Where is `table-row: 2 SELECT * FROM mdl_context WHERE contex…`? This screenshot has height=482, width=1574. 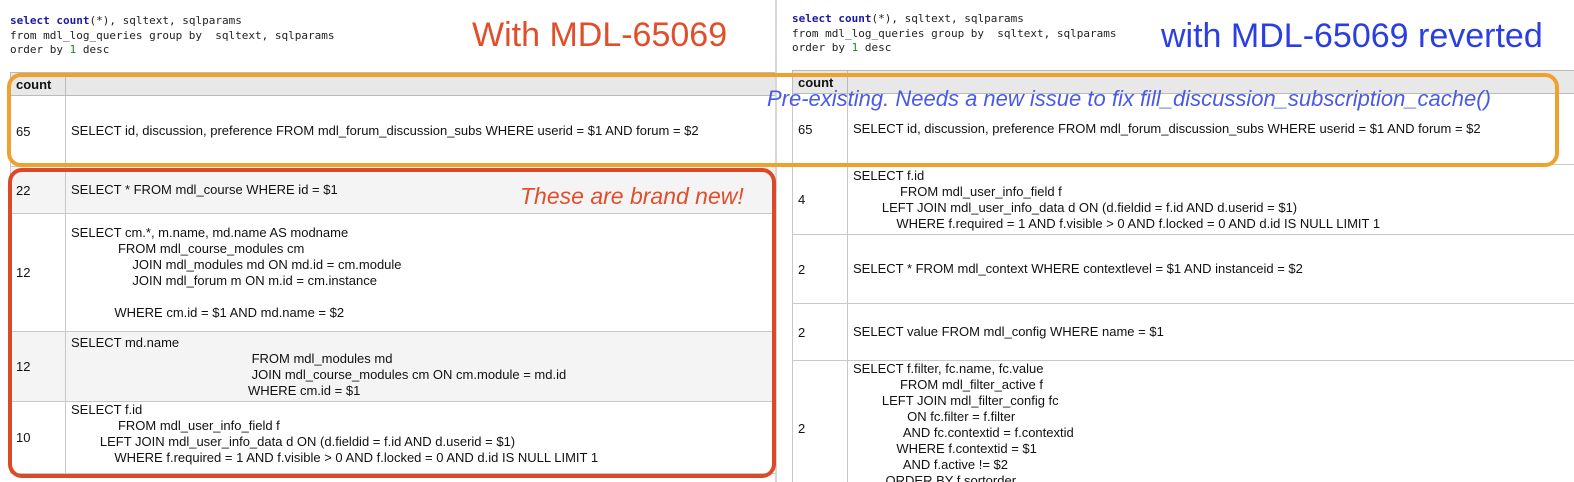
table-row: 2 SELECT * FROM mdl_context WHERE contex… is located at coordinates (1183, 269).